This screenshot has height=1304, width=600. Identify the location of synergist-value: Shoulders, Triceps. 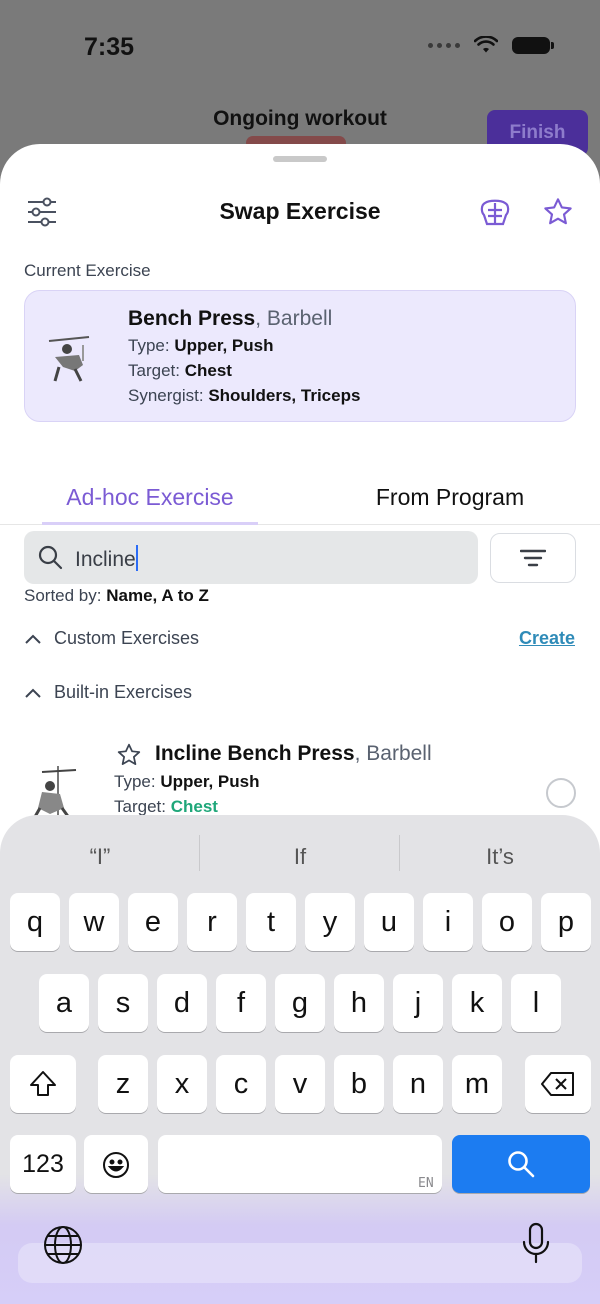
(284, 395).